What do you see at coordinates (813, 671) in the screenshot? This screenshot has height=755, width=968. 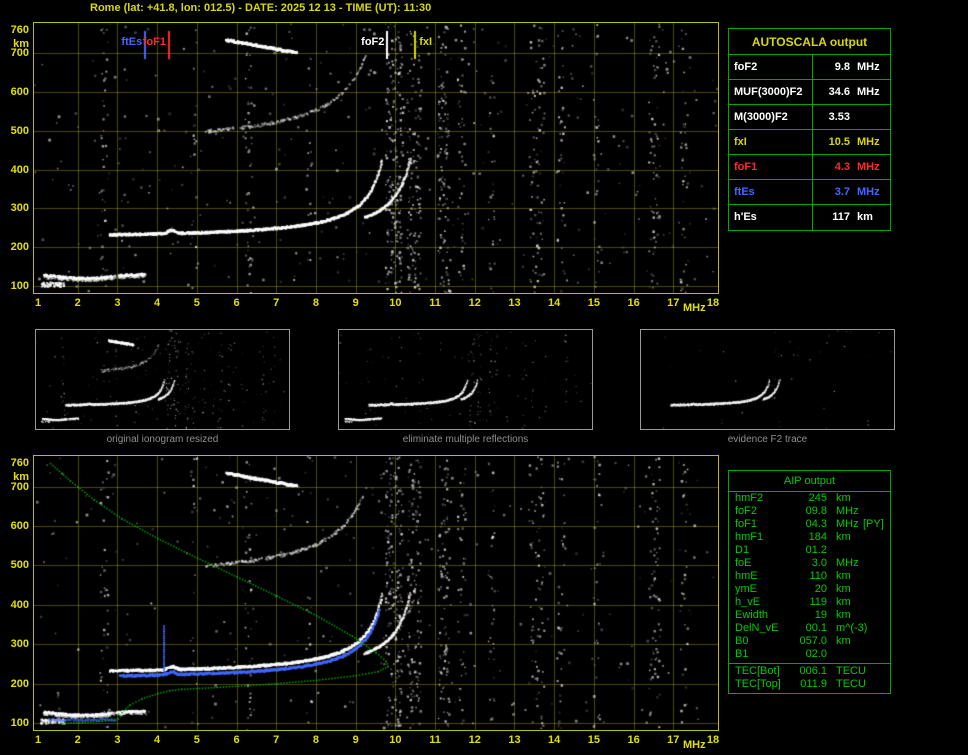 I see `aip-param-value: 006.1` at bounding box center [813, 671].